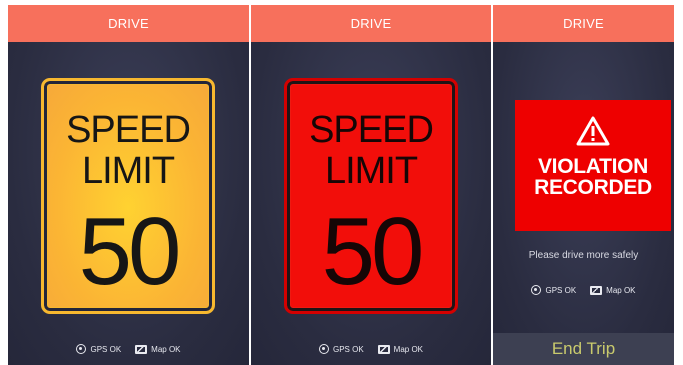 The width and height of the screenshot is (683, 365). I want to click on violation-title: VIOLATION RECORDED, so click(593, 177).